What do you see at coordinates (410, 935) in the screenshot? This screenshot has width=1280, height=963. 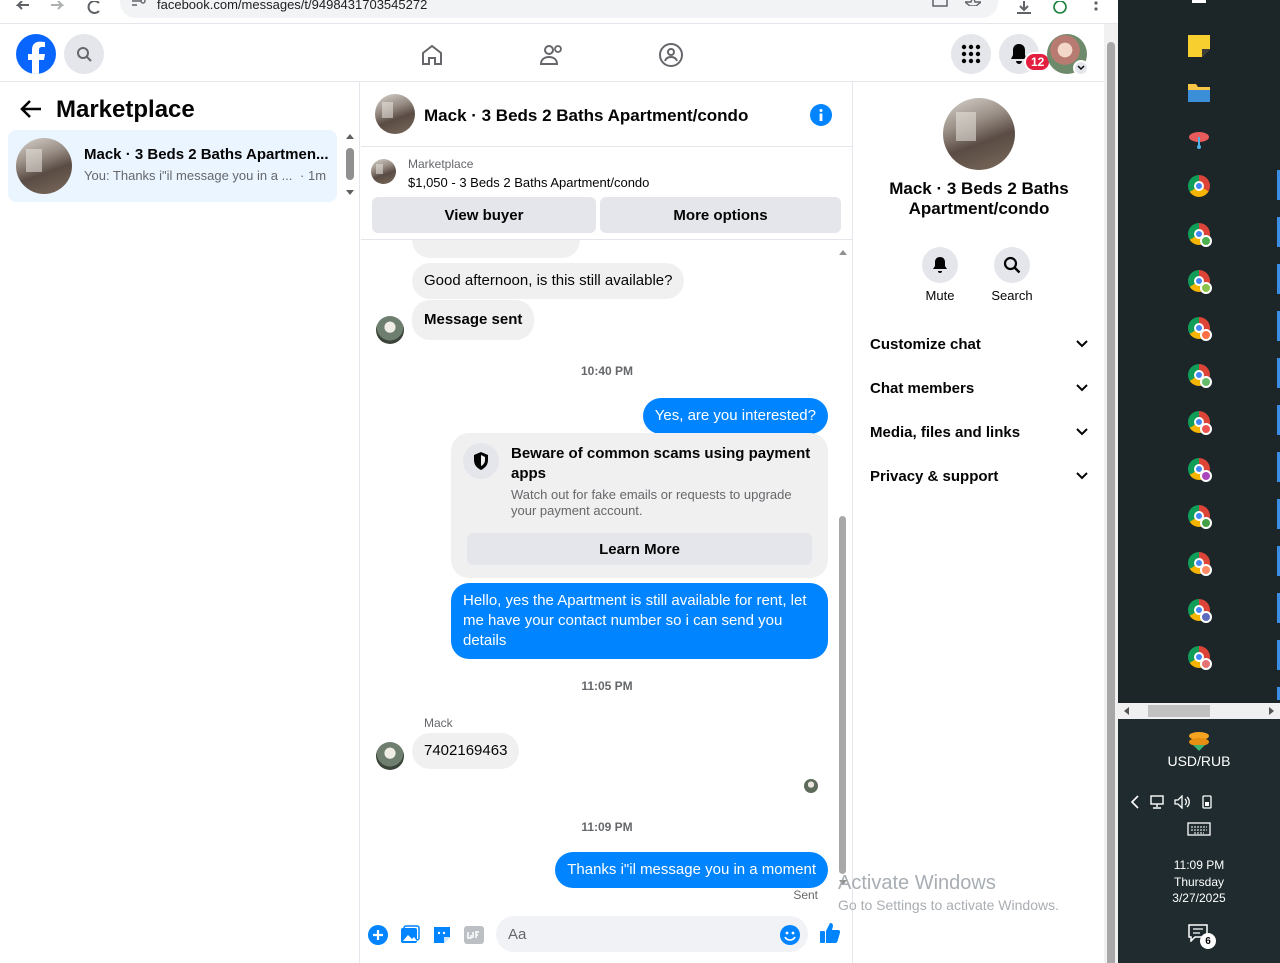 I see `photo-icon` at bounding box center [410, 935].